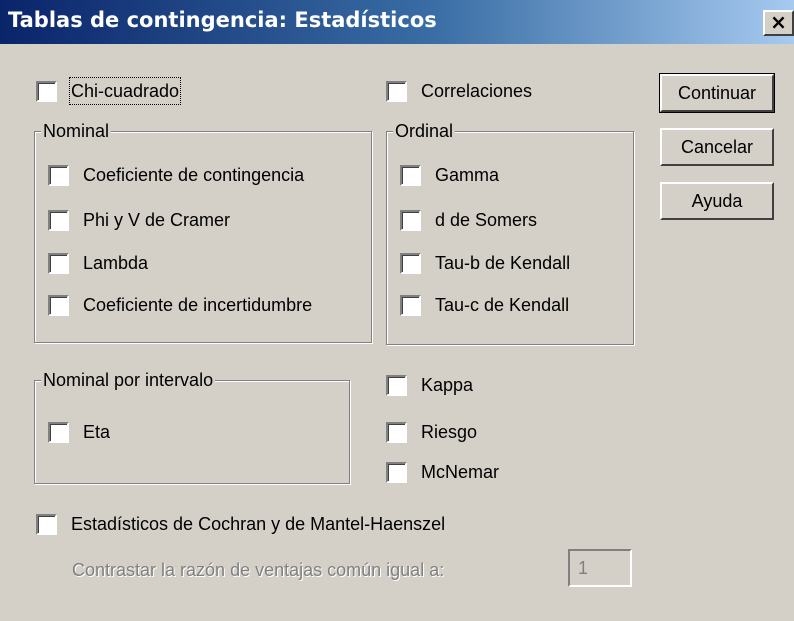 The width and height of the screenshot is (794, 621). Describe the element at coordinates (717, 93) in the screenshot. I see `continue-button: Continuar` at that location.